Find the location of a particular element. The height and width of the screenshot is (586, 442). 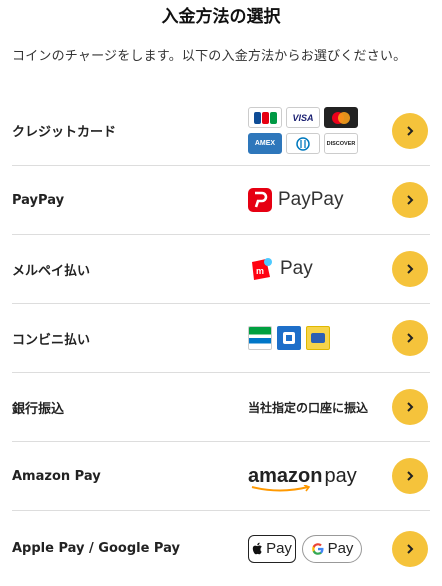

method-row-paypay: PayPay PayPay is located at coordinates (221, 200).